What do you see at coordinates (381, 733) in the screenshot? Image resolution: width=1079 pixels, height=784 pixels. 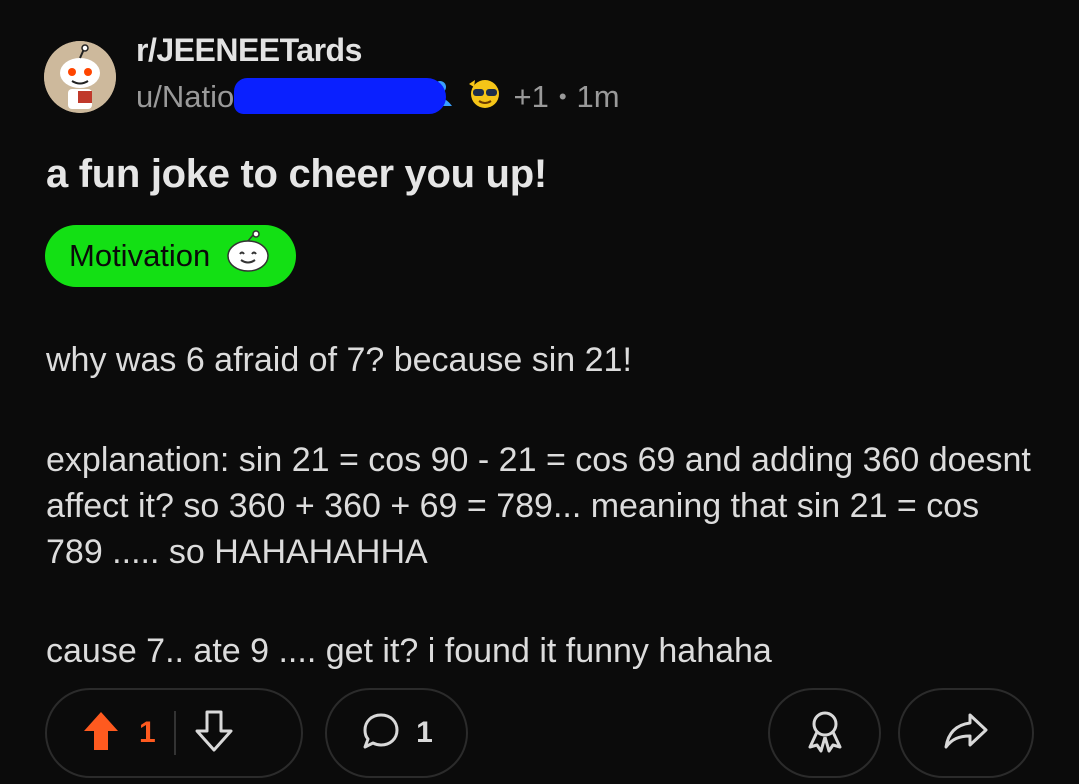 I see `comment-icon` at bounding box center [381, 733].